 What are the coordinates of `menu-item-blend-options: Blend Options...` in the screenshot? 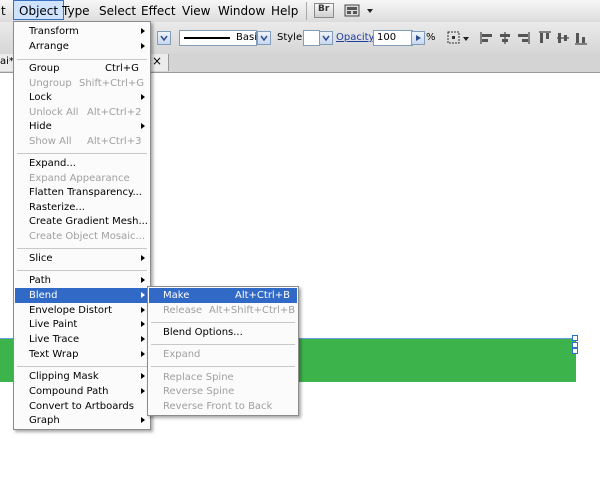 It's located at (223, 332).